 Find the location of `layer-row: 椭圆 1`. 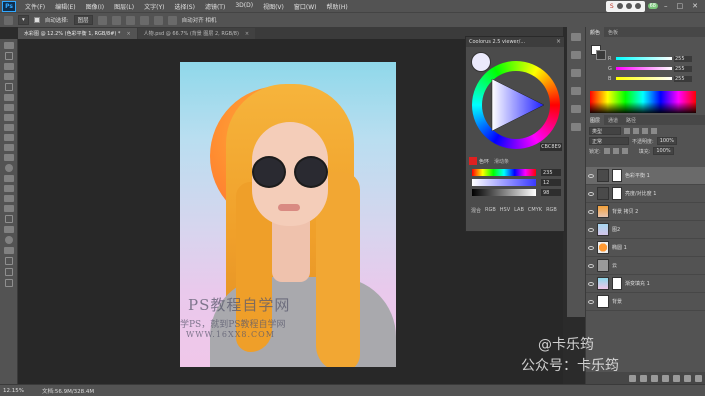

layer-row: 椭圆 1 is located at coordinates (645, 248).